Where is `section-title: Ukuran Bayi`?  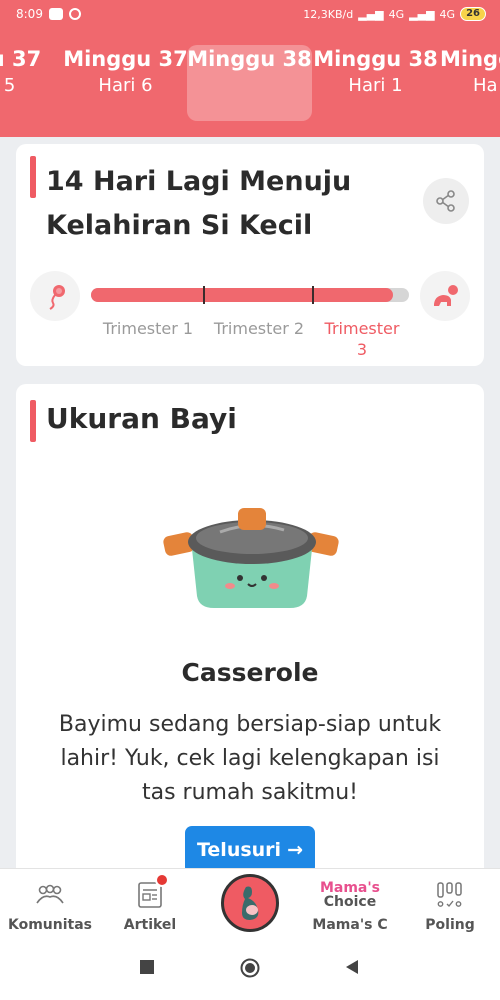 section-title: Ukuran Bayi is located at coordinates (141, 418).